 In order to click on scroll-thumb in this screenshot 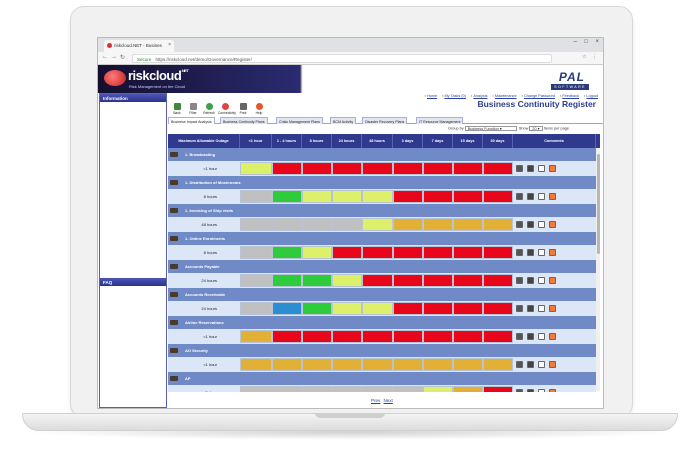, I will do `click(598, 204)`.